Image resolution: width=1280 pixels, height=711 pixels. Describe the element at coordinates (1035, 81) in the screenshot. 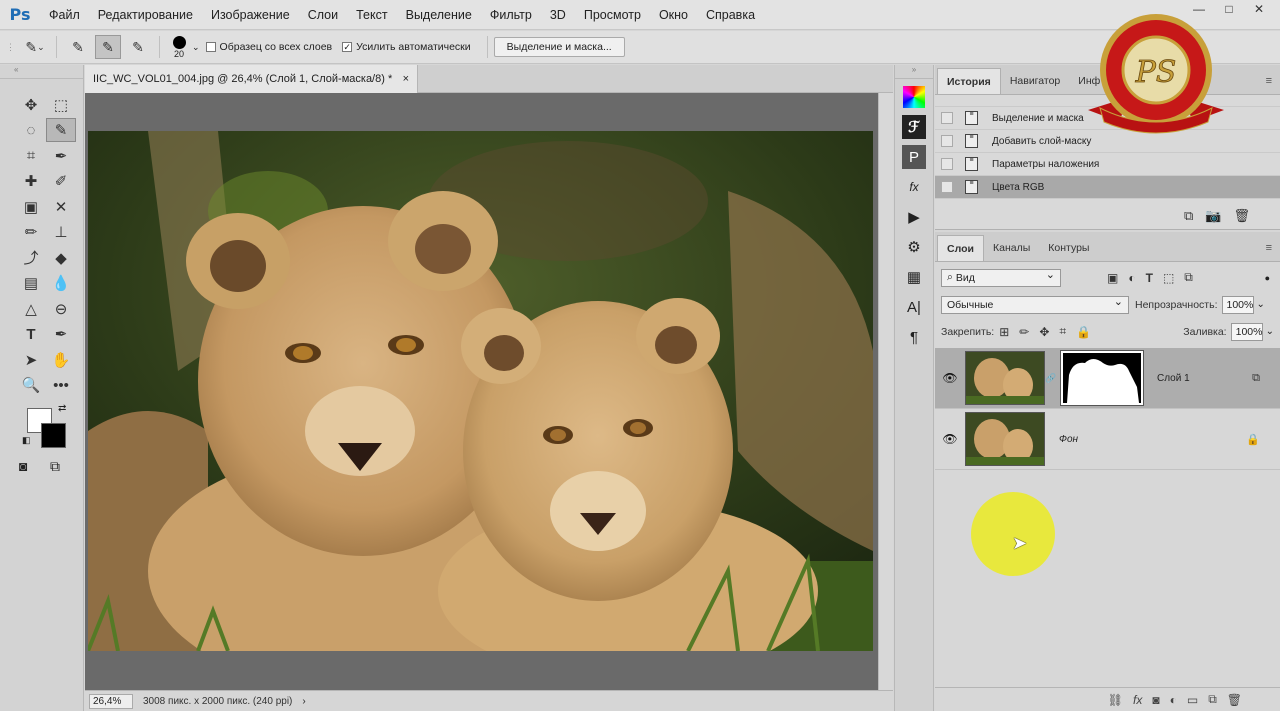

I see `tab-navigator: Навигатор` at that location.